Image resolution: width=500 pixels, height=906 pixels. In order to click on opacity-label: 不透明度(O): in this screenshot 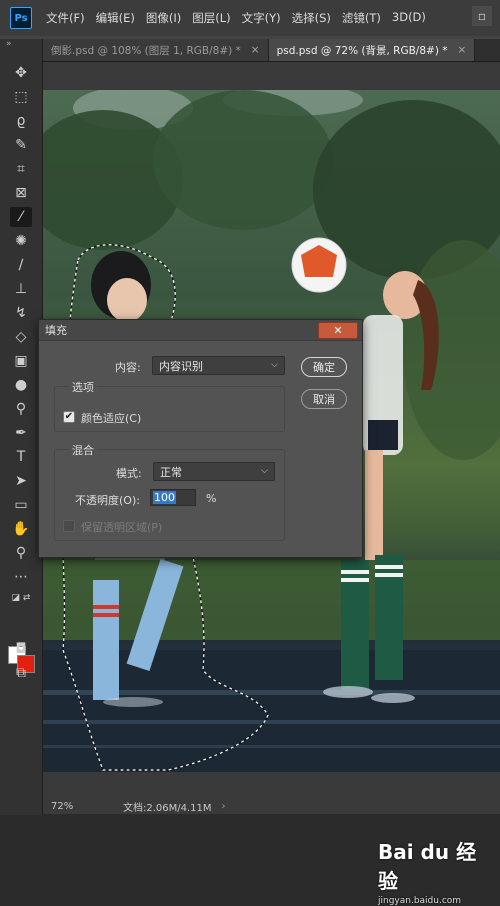, I will do `click(107, 500)`.